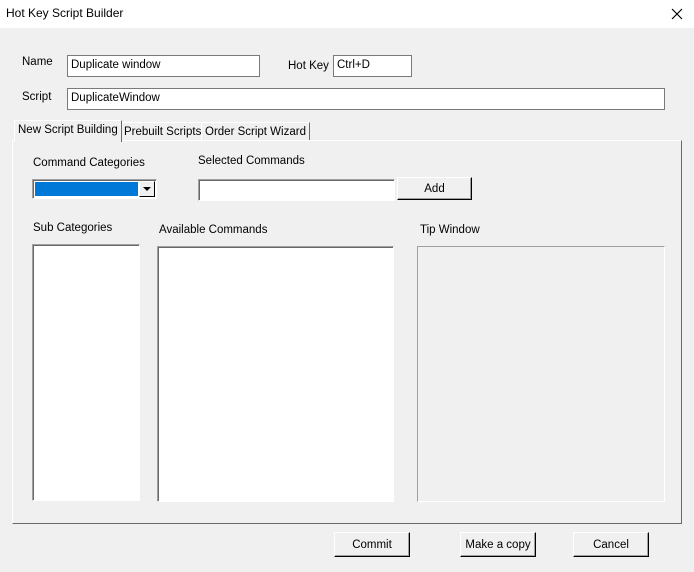 This screenshot has height=572, width=694. Describe the element at coordinates (86, 372) in the screenshot. I see `sub-categories-list` at that location.